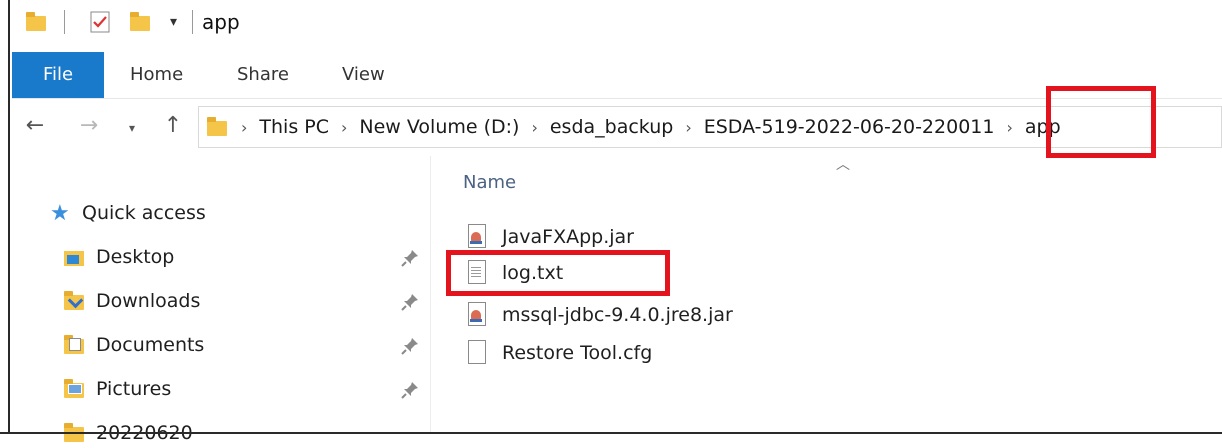  Describe the element at coordinates (568, 237) in the screenshot. I see `file-name: JavaFXApp.jar` at that location.